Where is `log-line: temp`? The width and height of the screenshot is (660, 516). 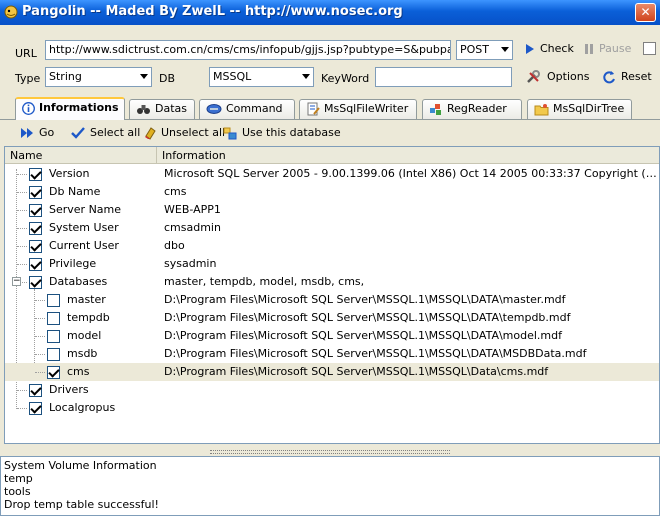 log-line: temp is located at coordinates (18, 478).